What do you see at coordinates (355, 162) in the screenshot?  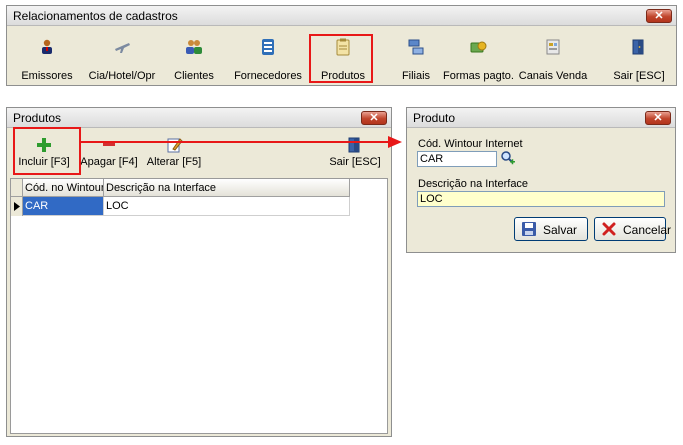 I see `sair-label: Sair [ESC]` at bounding box center [355, 162].